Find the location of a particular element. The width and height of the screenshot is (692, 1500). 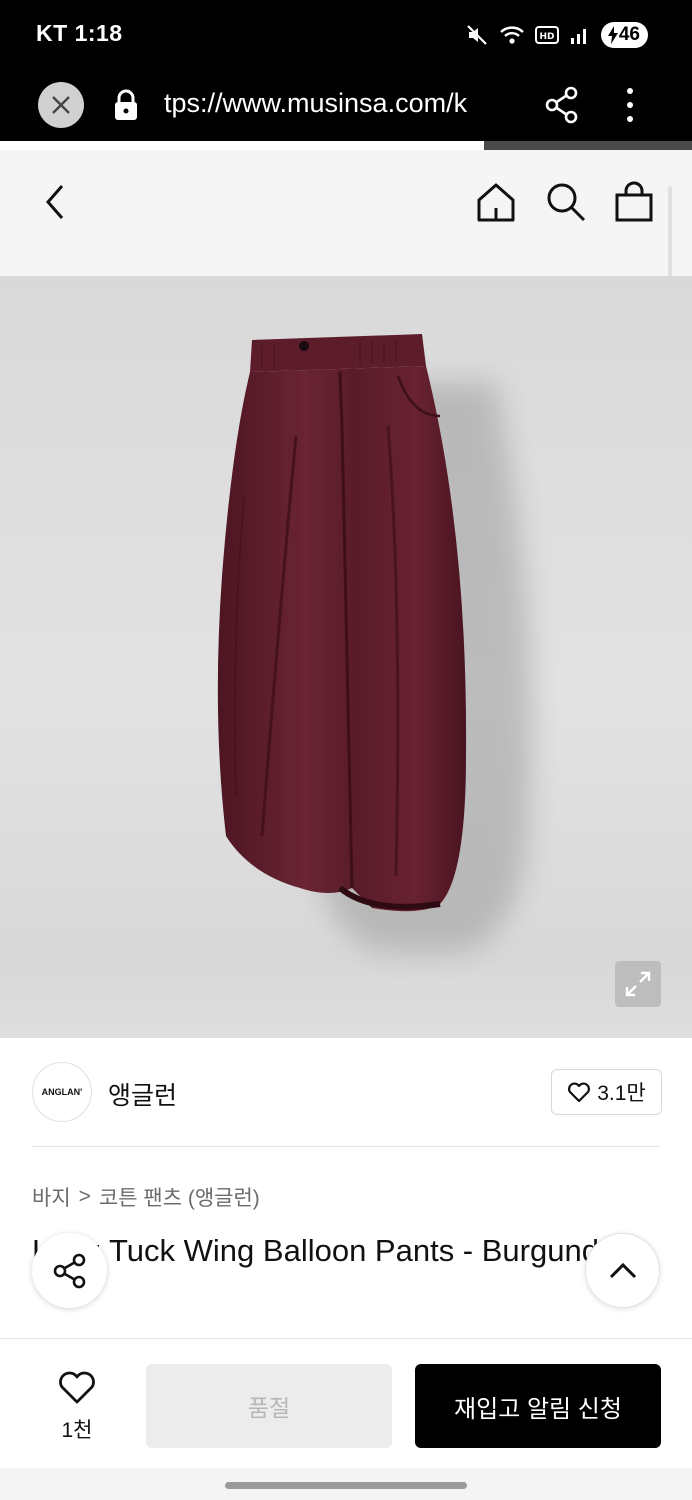

charging-icon is located at coordinates (612, 35).